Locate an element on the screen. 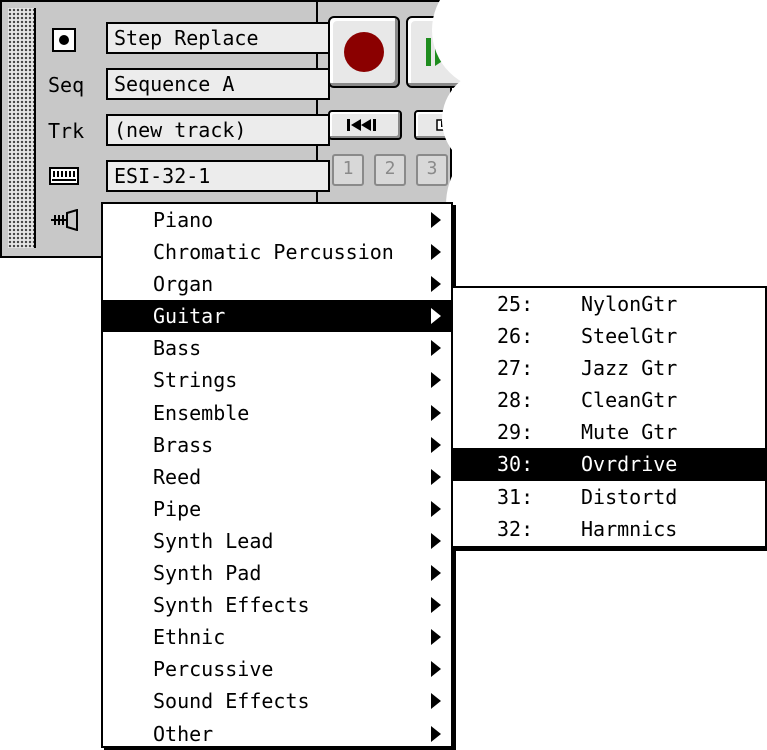 This screenshot has width=767, height=750. menu-item-synth-lead: Synth Lead is located at coordinates (277, 541).